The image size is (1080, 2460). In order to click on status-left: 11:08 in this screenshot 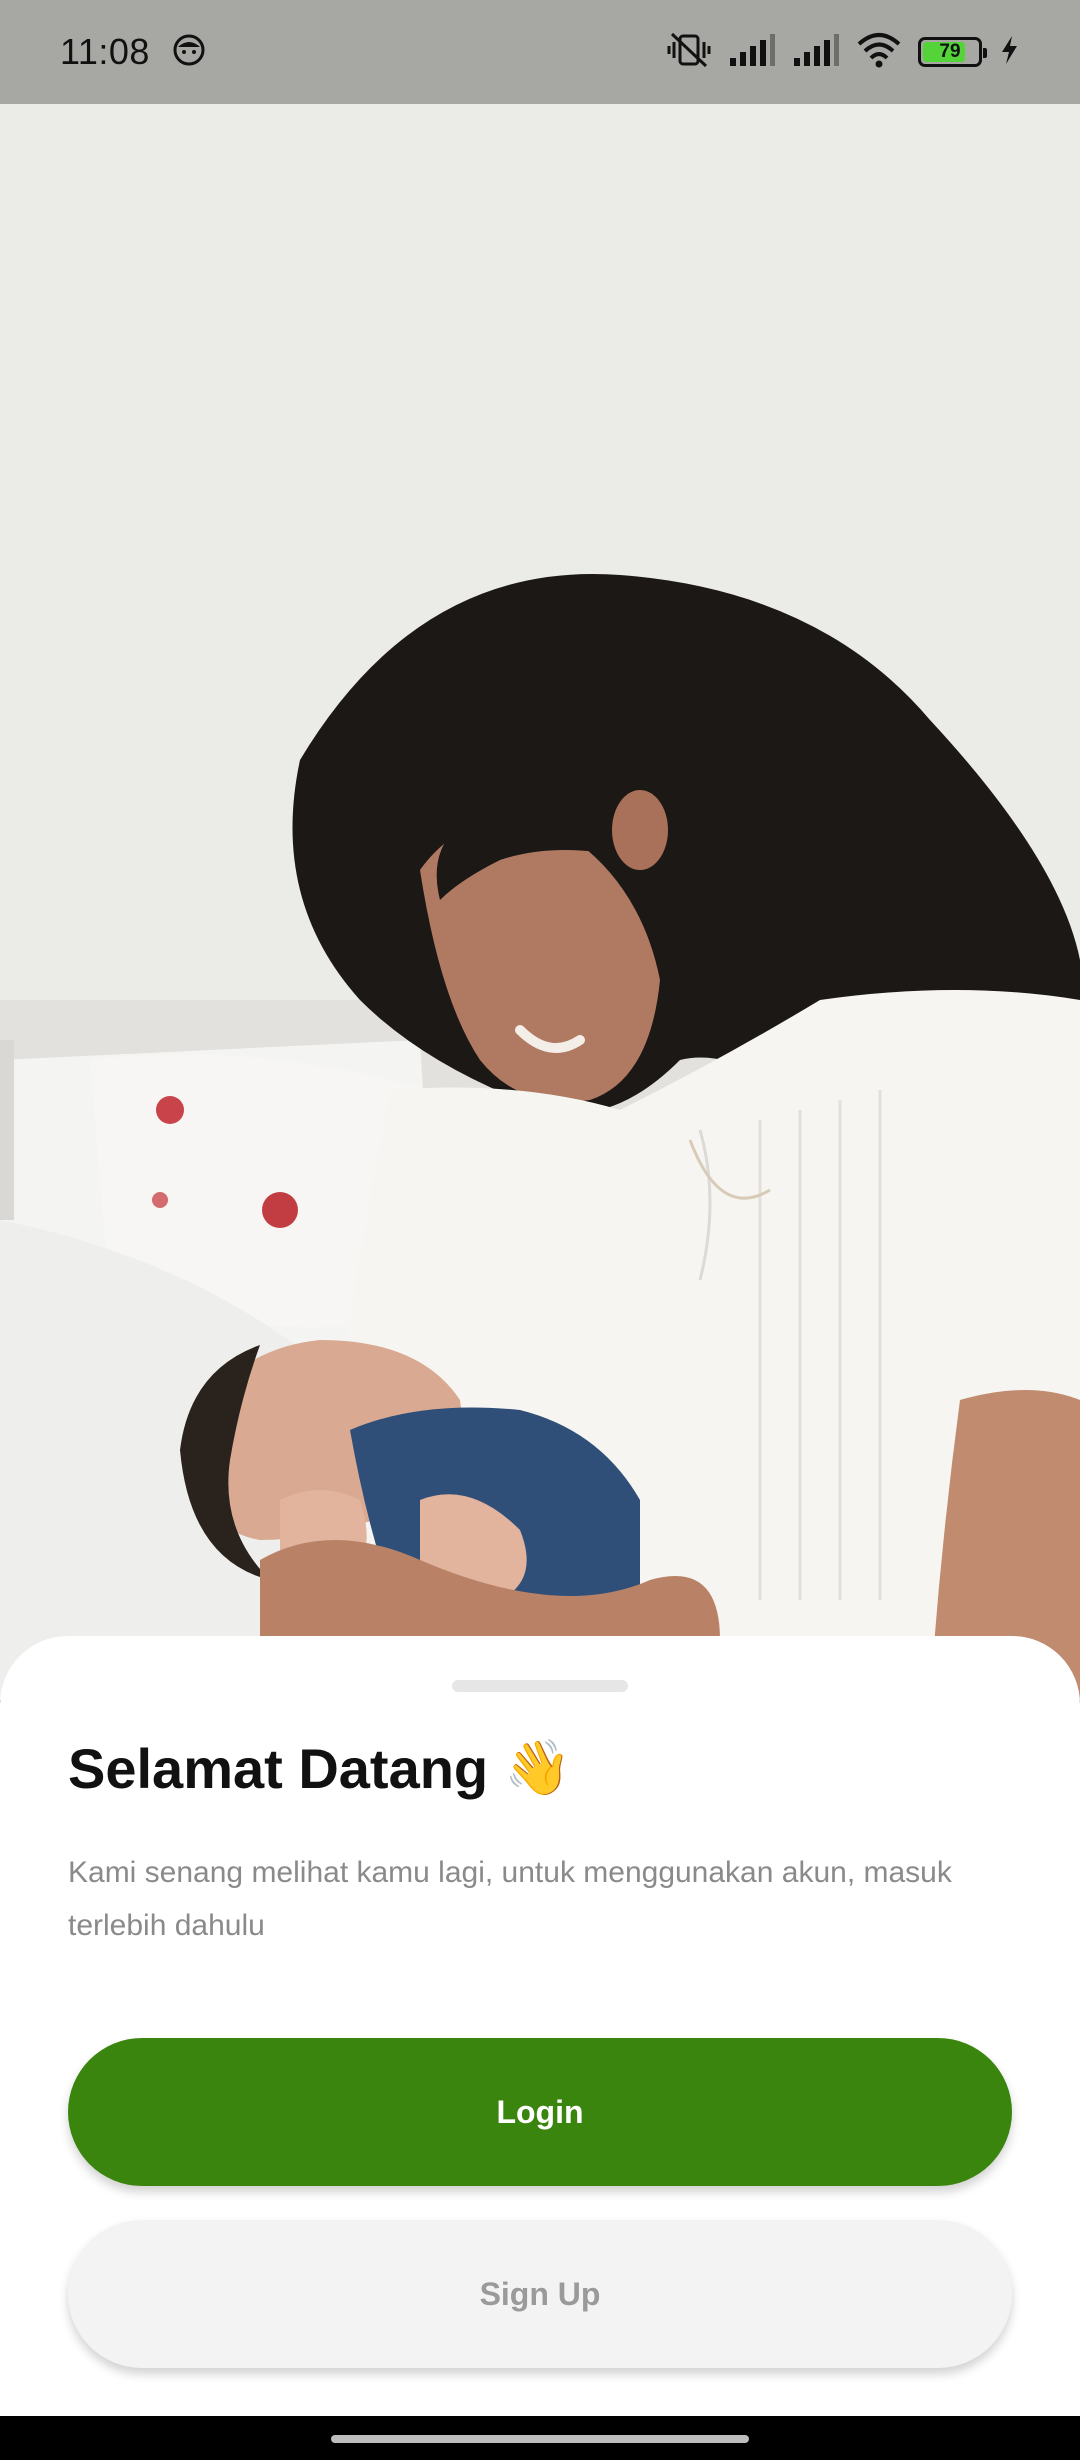, I will do `click(133, 52)`.